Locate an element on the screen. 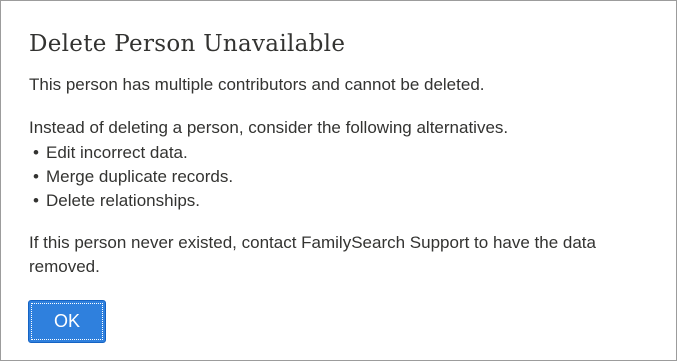 This screenshot has width=678, height=362. alternative-item-merge: • Merge duplicate records. is located at coordinates (131, 177).